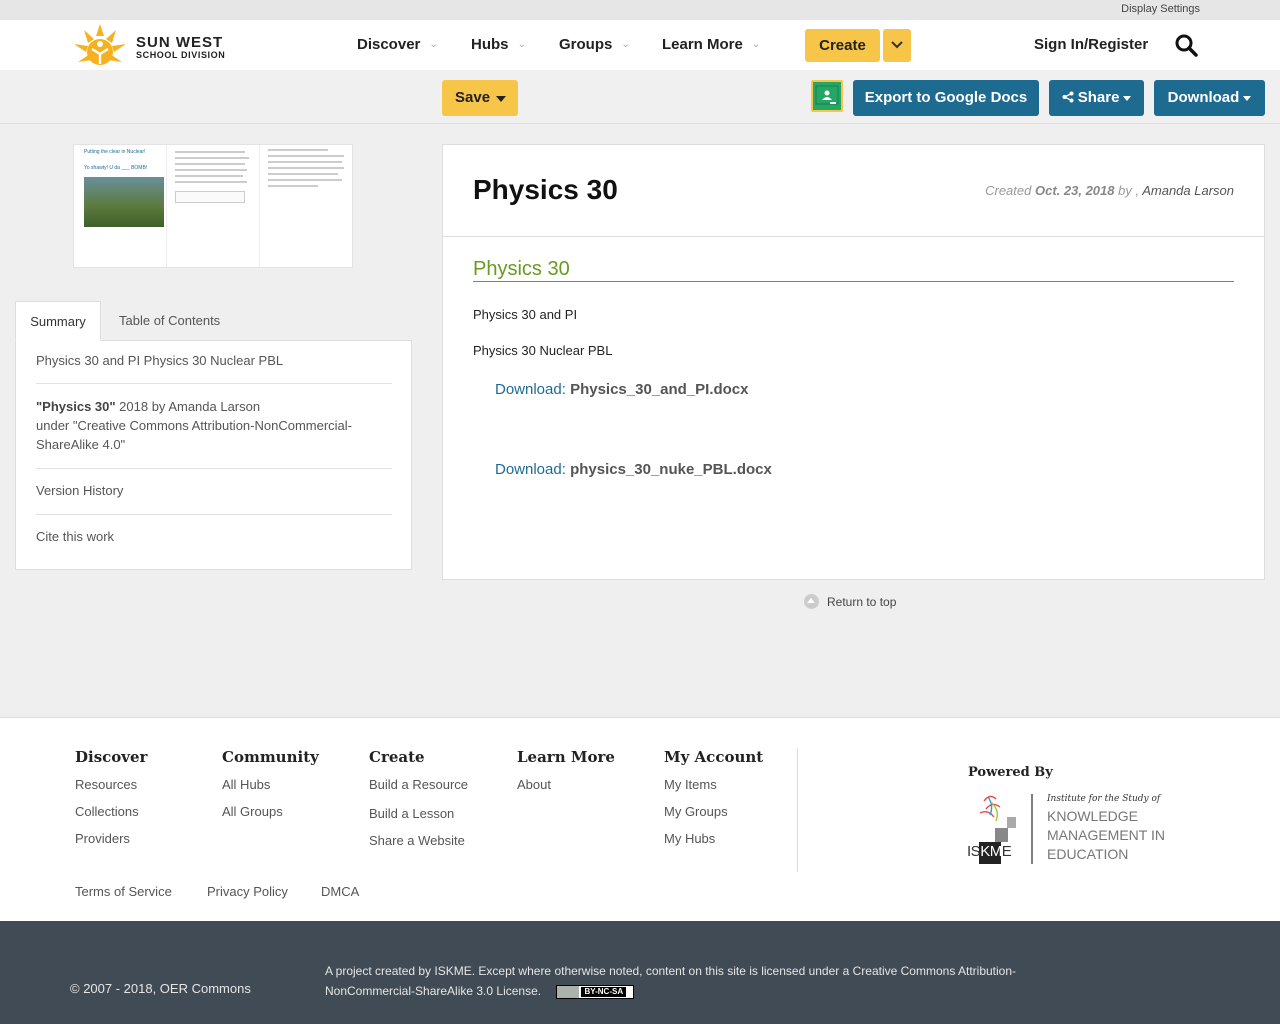 This screenshot has height=1024, width=1280. I want to click on footer-heading: My Account, so click(714, 757).